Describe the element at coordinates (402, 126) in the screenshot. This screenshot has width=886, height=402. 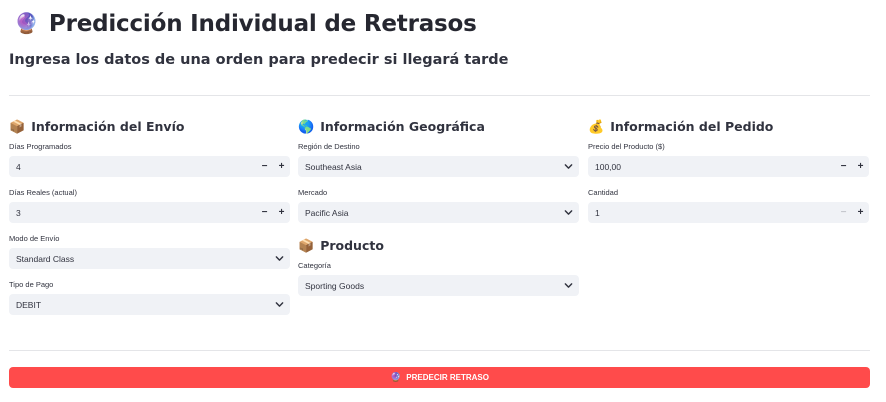
I see `geografica-heading: Información Geográfica` at that location.